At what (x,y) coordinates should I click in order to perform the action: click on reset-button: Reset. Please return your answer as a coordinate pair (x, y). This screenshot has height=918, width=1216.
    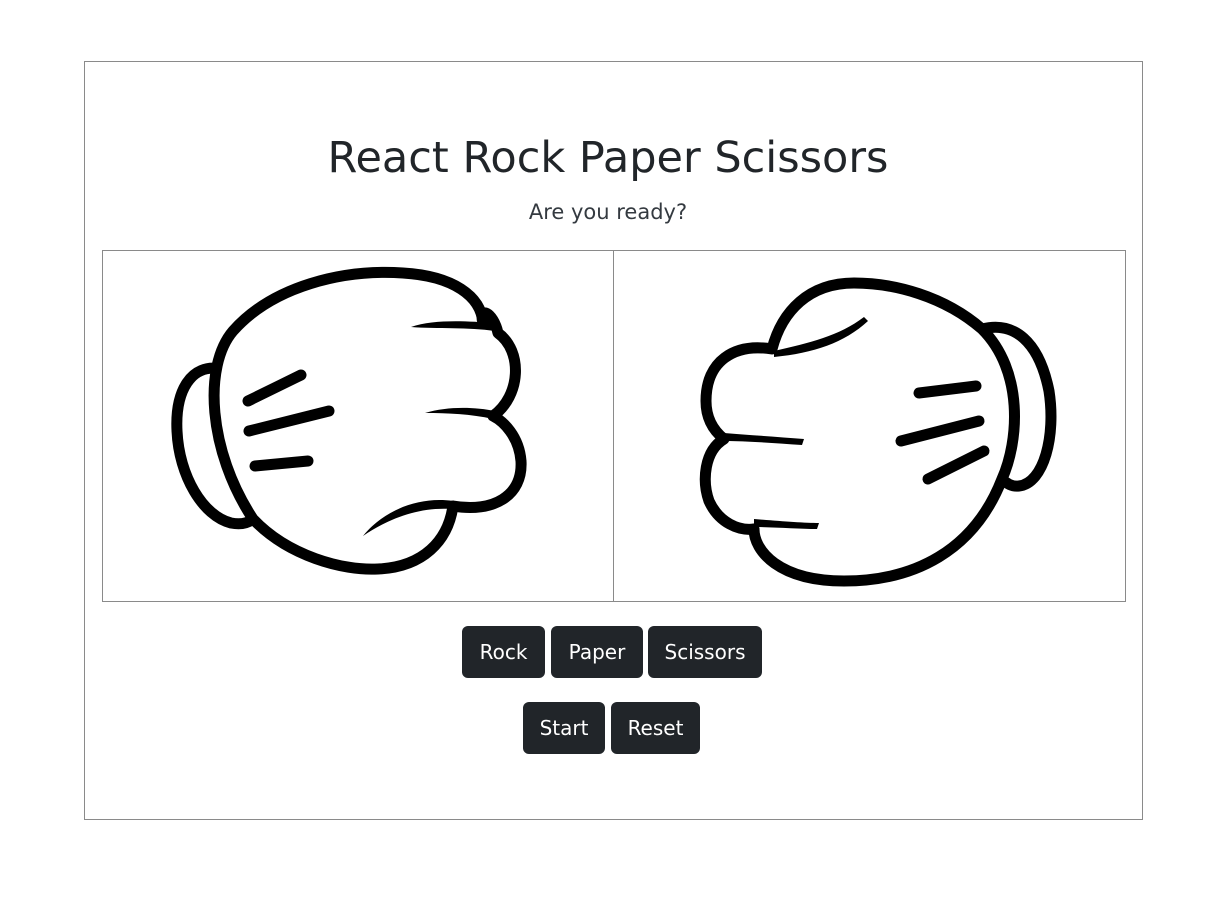
    Looking at the image, I should click on (655, 728).